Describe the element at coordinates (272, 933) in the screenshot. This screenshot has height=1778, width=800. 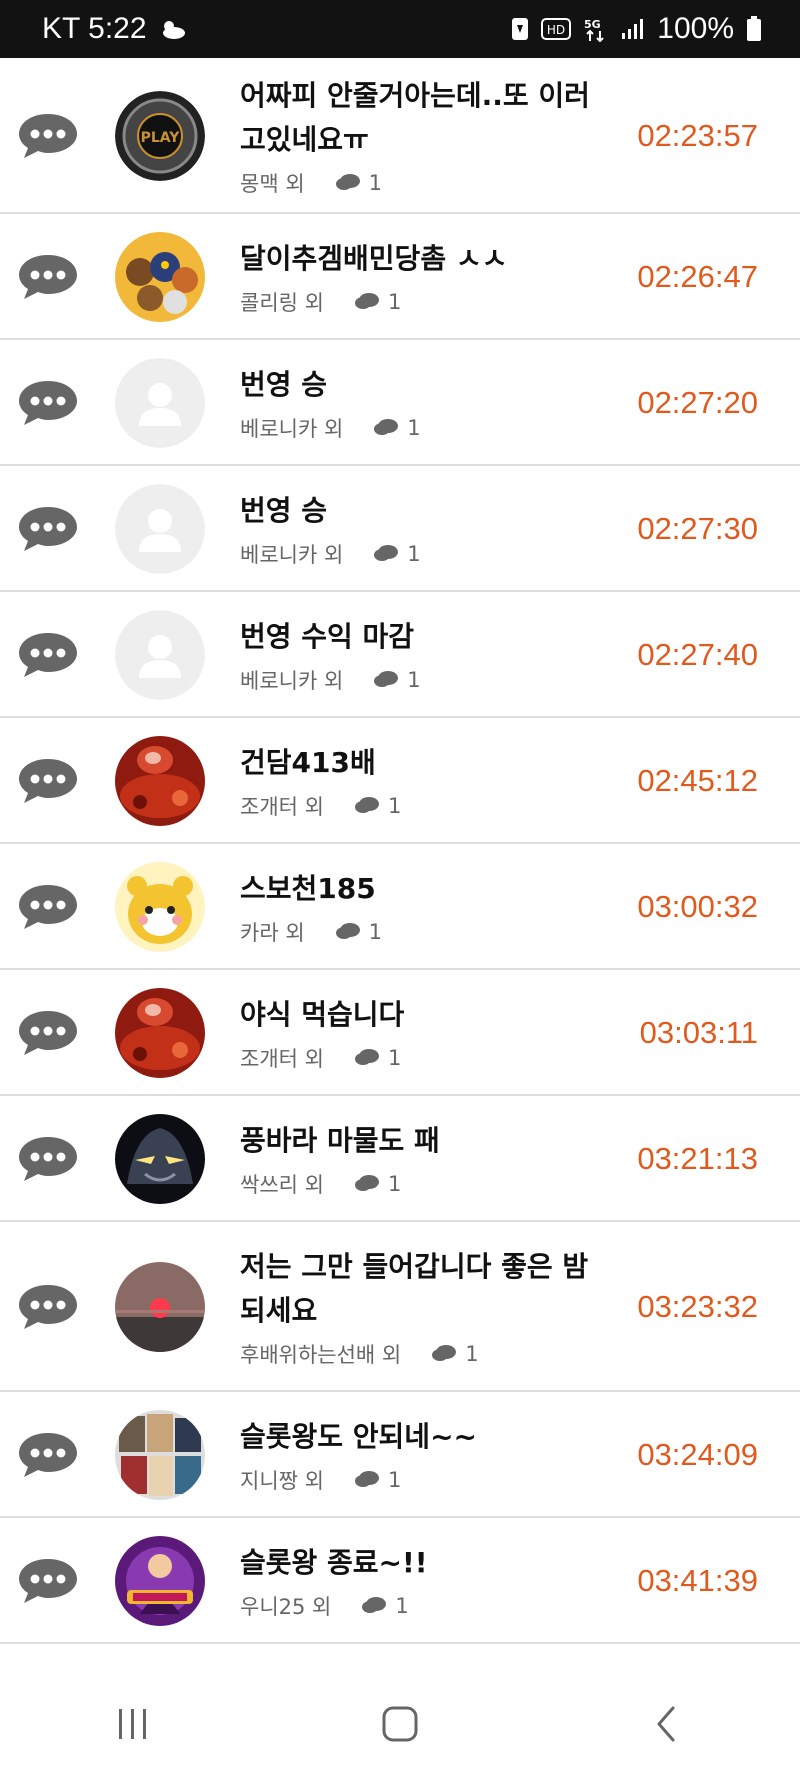
I see `chat-author: 카라 외` at that location.